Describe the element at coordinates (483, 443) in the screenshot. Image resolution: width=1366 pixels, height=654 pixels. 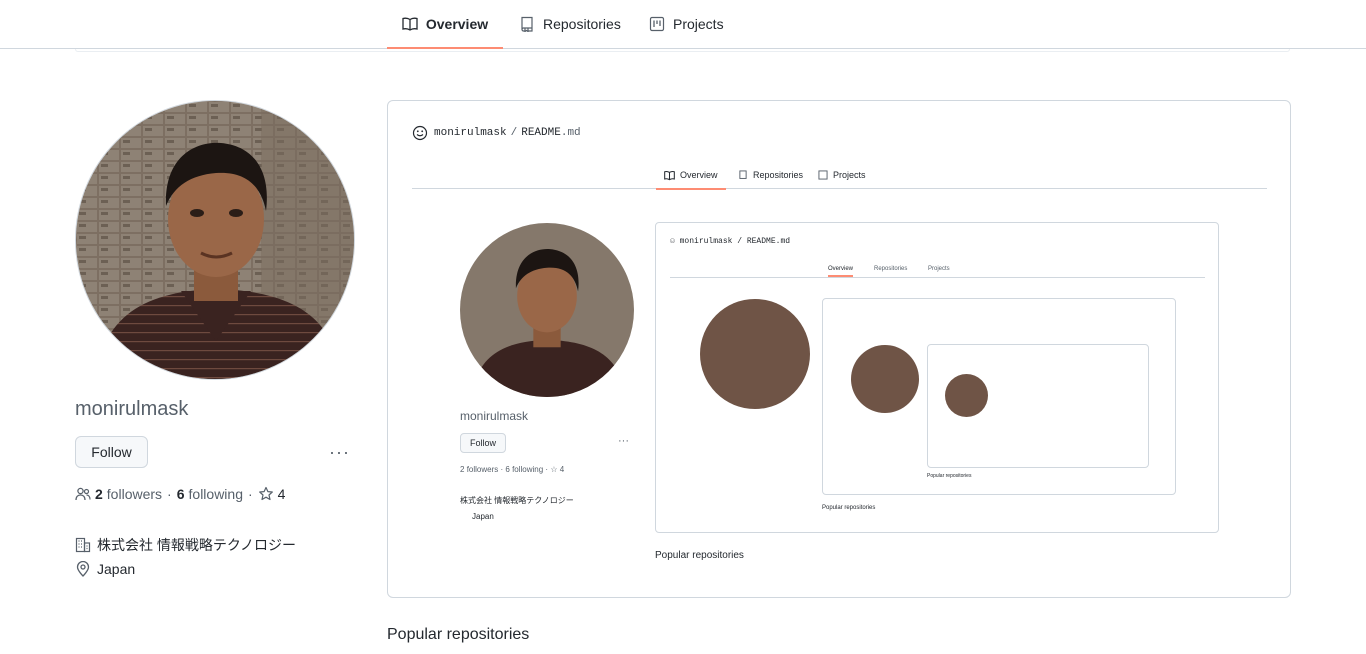
I see `embedded-follow-button: Follow` at that location.